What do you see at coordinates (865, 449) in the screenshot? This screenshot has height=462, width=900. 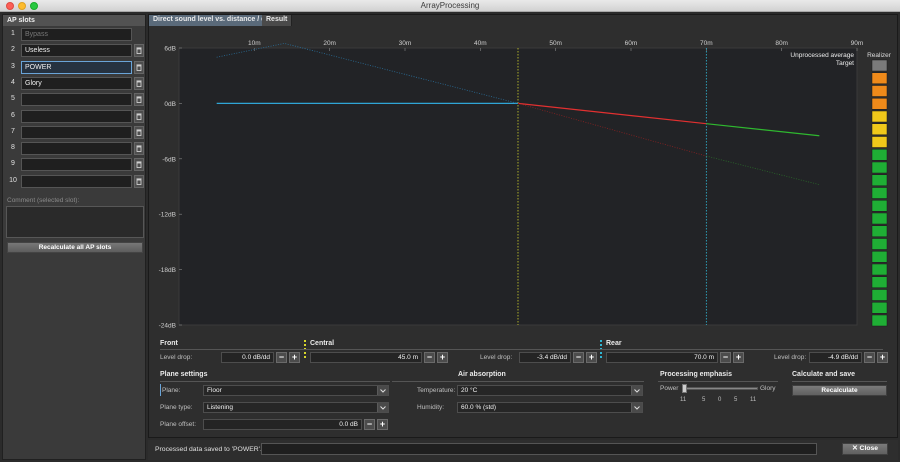 I see `close-button: ✕ Close` at bounding box center [865, 449].